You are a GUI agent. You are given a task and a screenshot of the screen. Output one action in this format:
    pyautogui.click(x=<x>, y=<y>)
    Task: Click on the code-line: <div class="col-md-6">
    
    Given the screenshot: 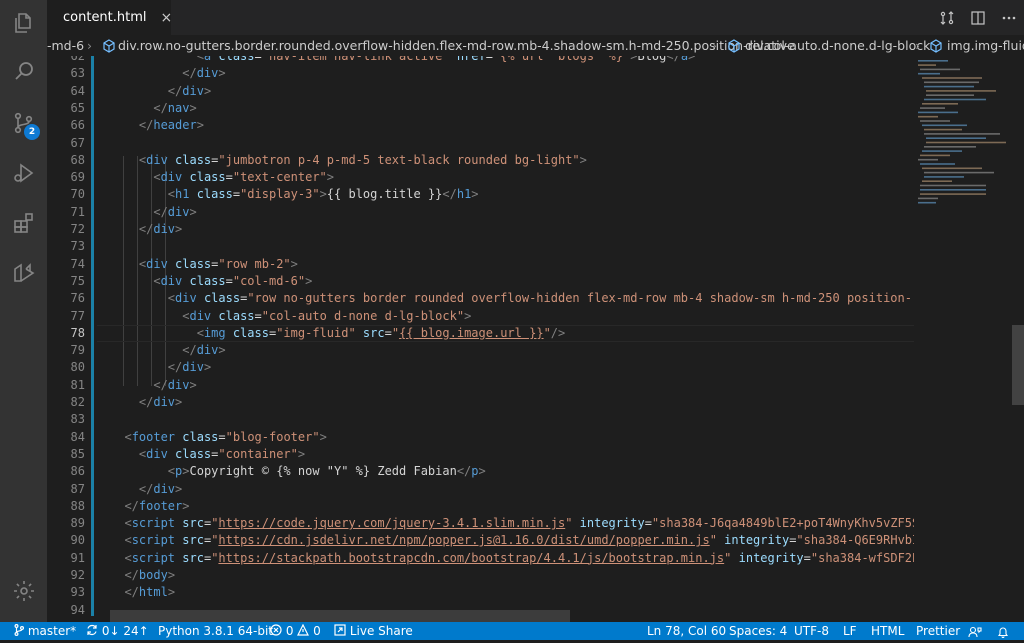 What is the action you would take?
    pyautogui.click(x=211, y=281)
    